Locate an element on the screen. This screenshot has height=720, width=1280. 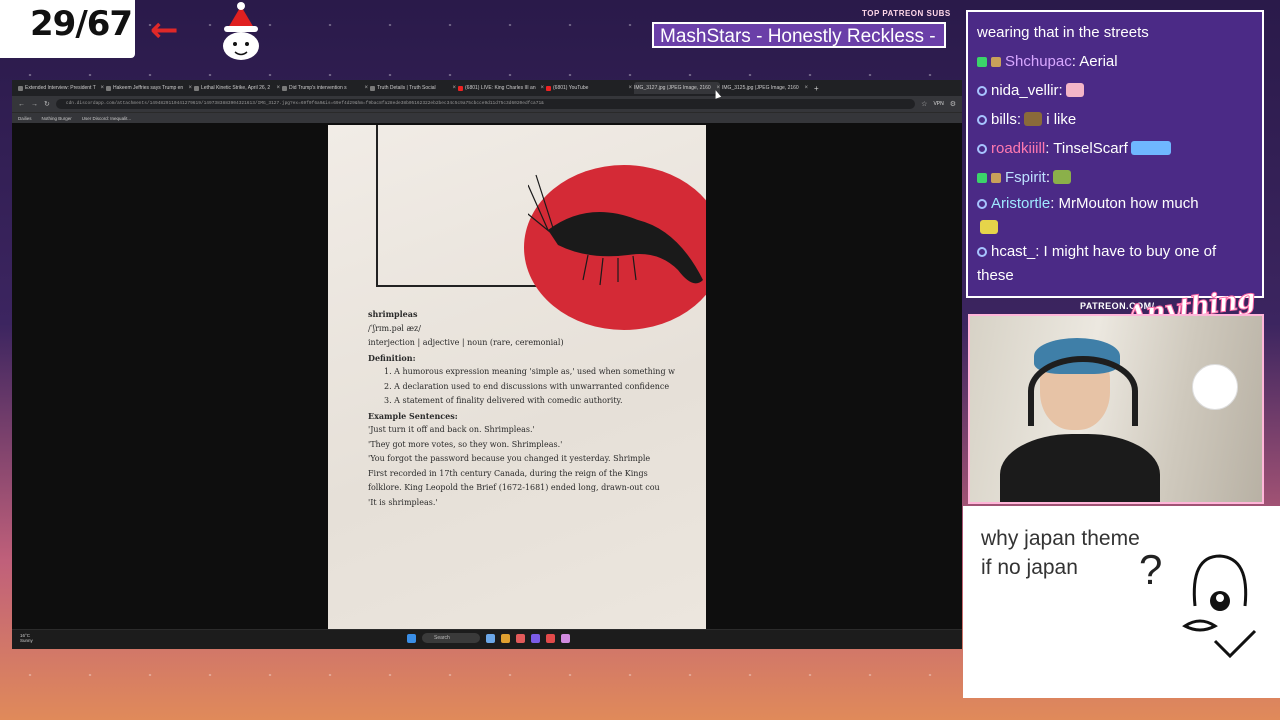
streamer-body is located at coordinates (1080, 468).